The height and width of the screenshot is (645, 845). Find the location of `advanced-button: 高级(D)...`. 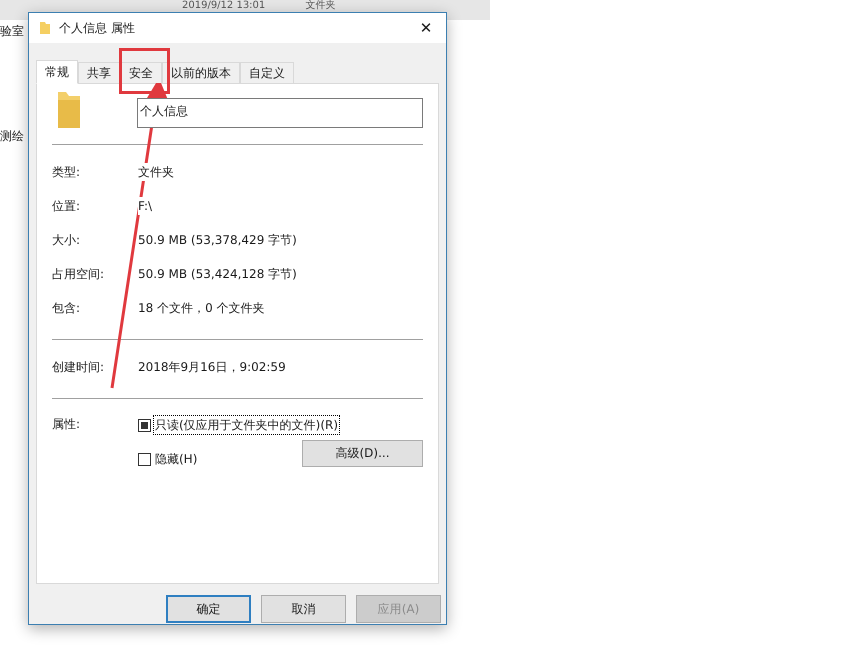

advanced-button: 高级(D)... is located at coordinates (362, 453).